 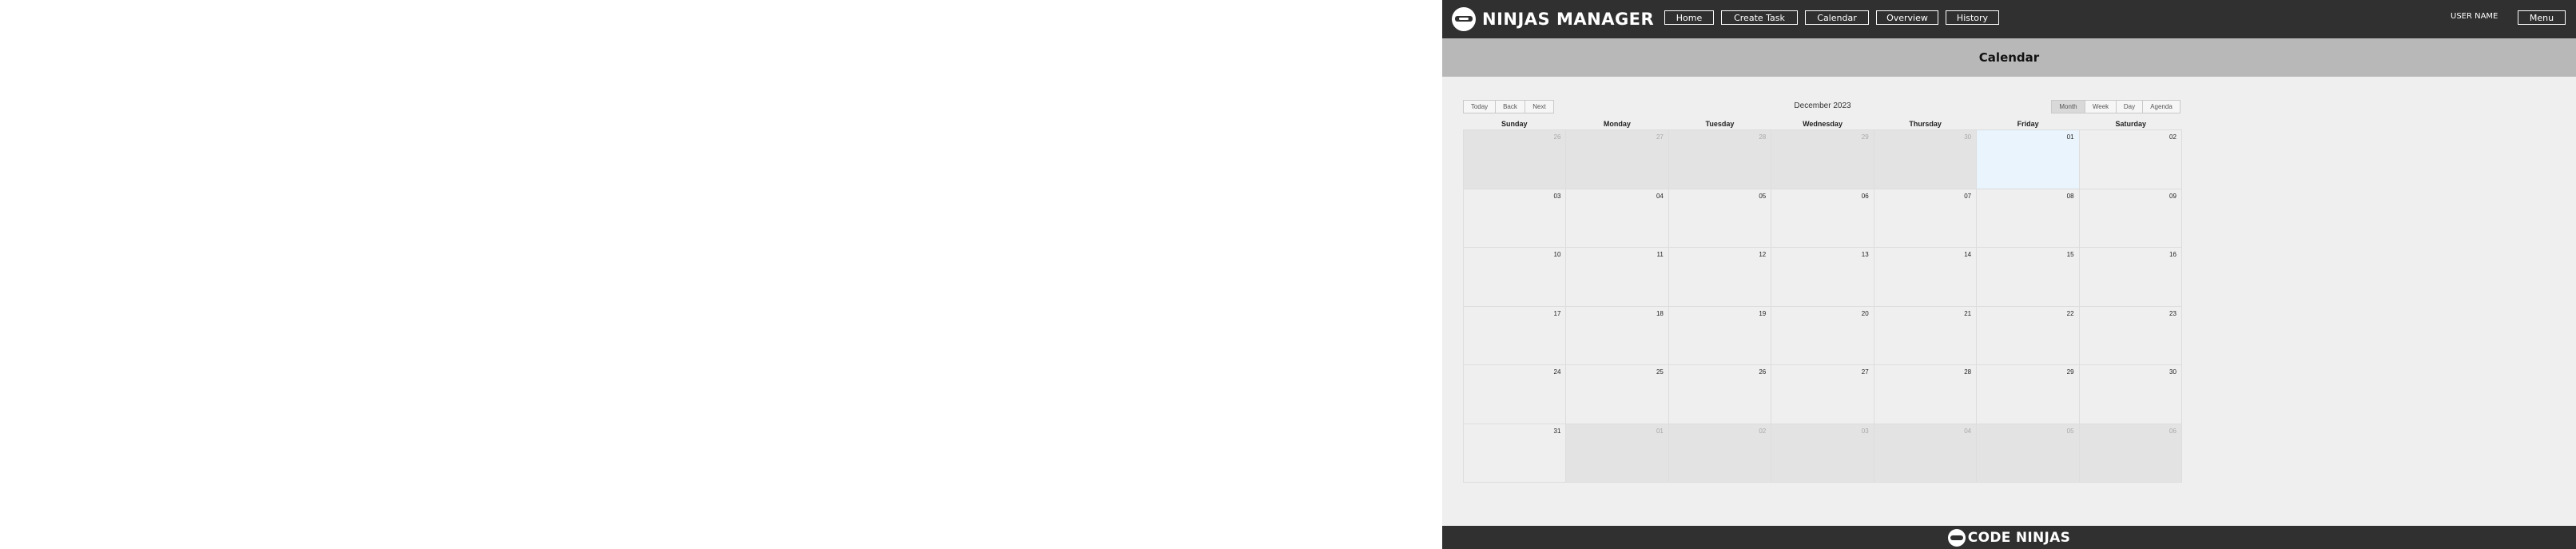 I want to click on calendar-day-cell-today: 01, so click(x=2028, y=159).